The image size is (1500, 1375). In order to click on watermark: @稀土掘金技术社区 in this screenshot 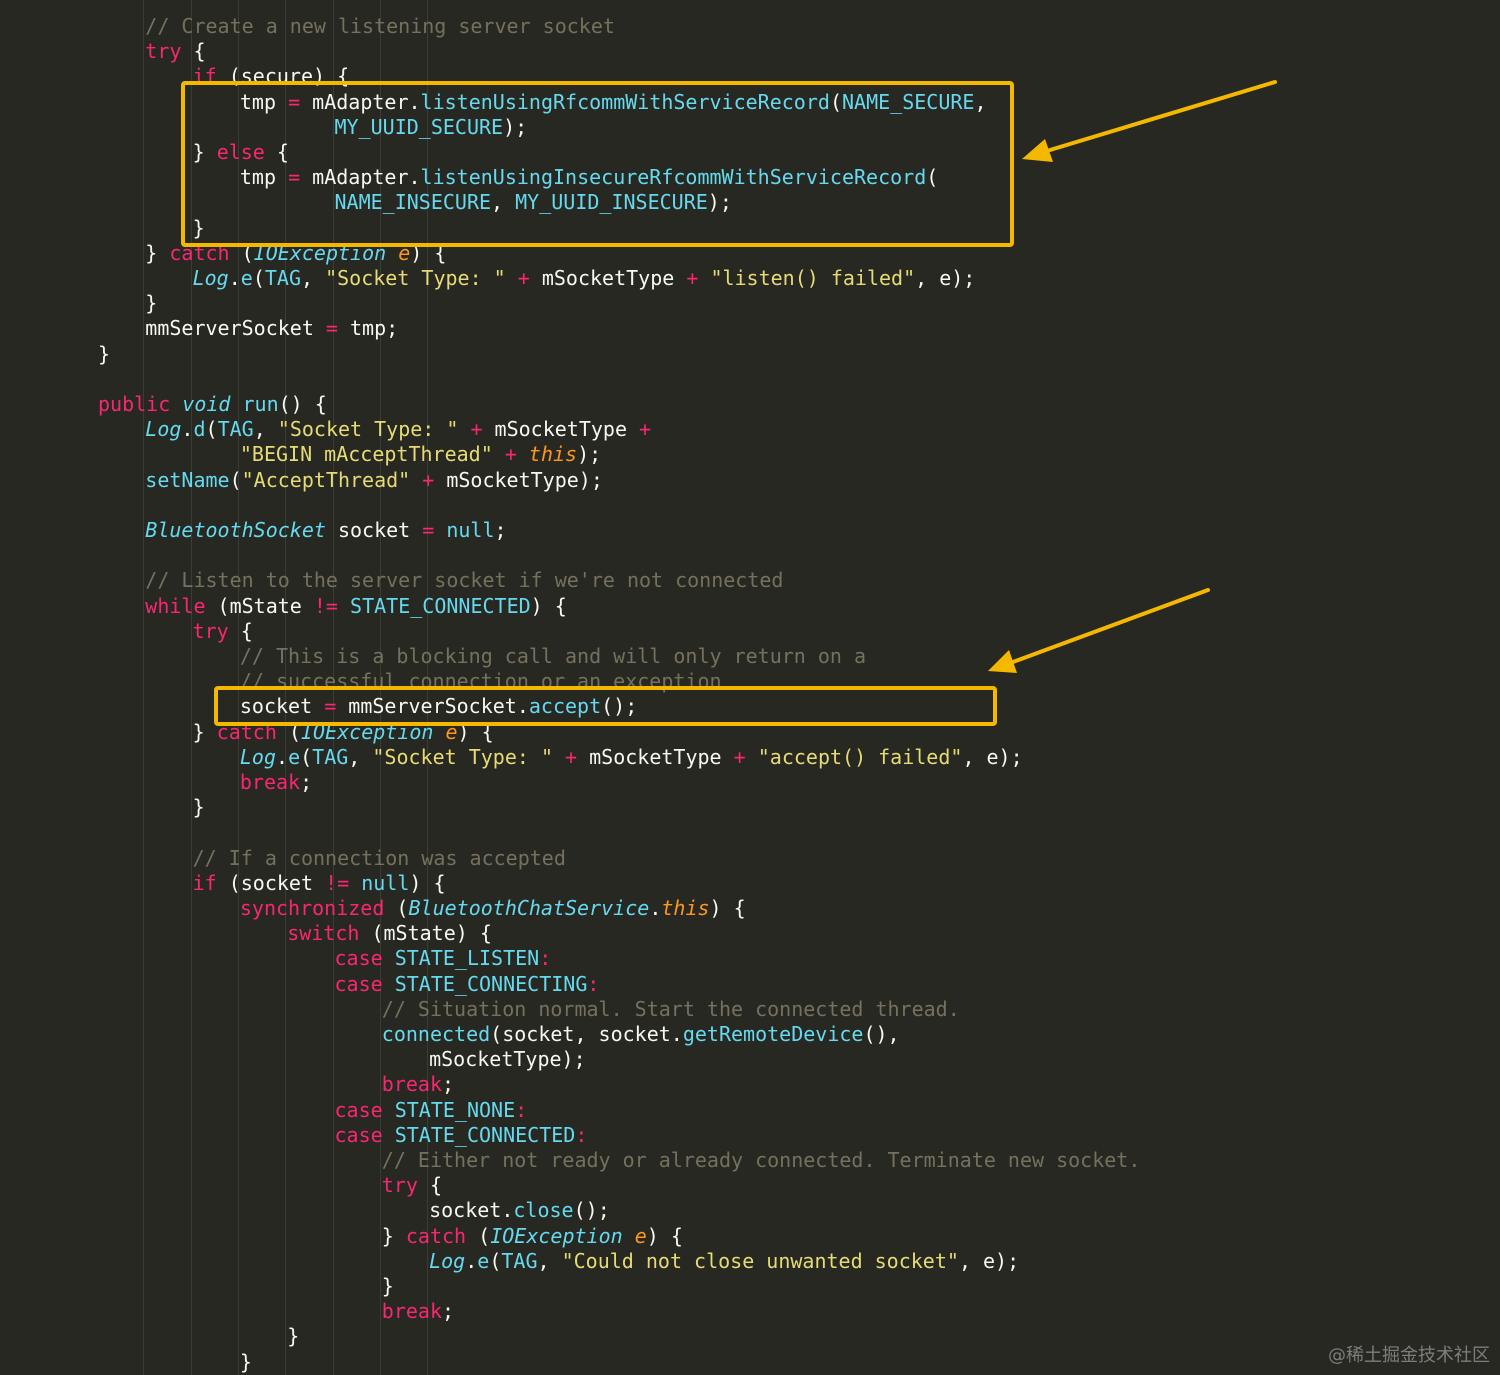, I will do `click(1409, 1355)`.